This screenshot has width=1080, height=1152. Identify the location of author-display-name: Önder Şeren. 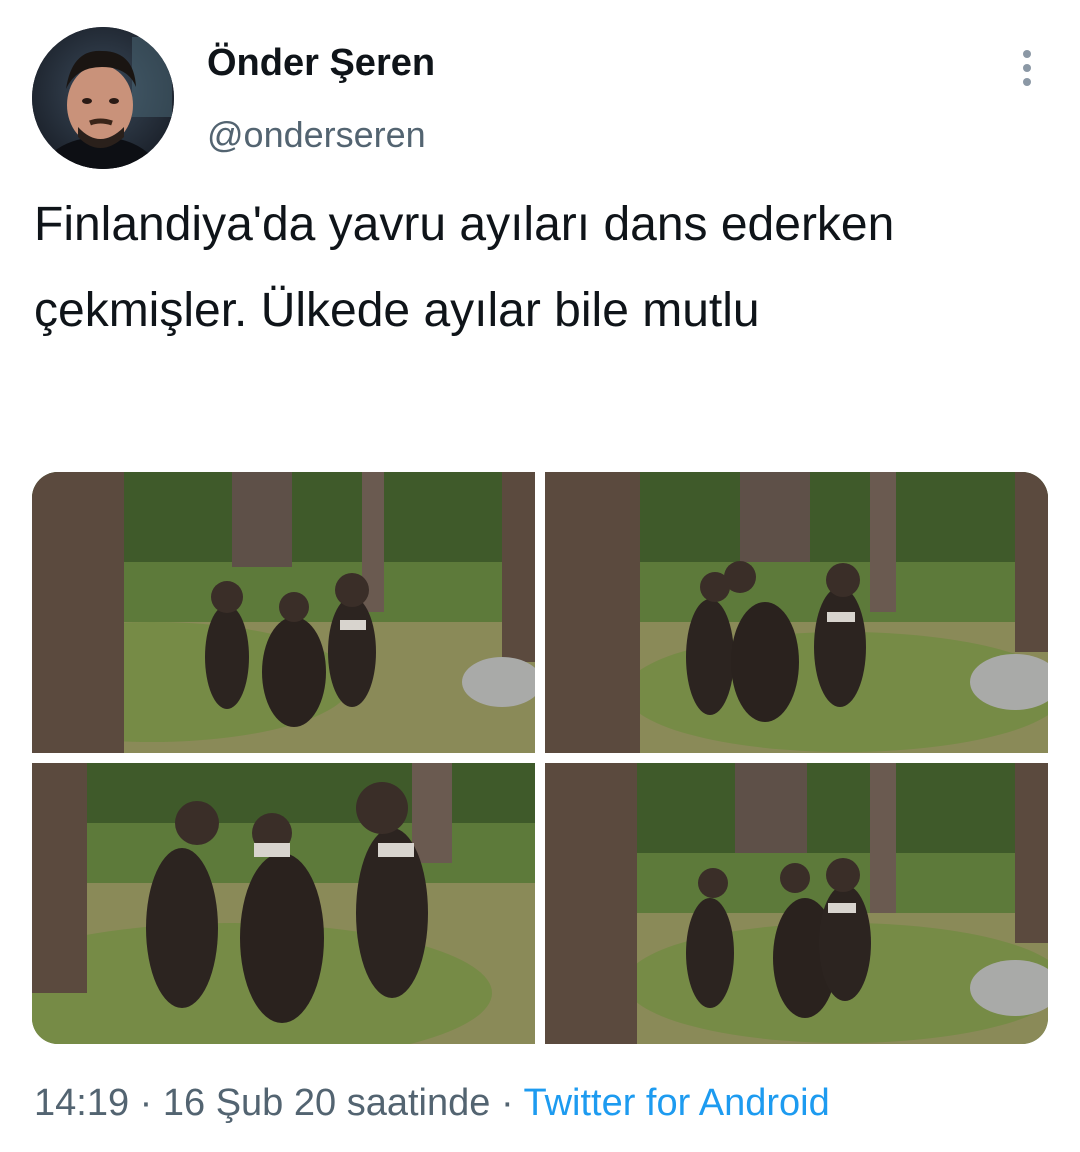
(321, 63).